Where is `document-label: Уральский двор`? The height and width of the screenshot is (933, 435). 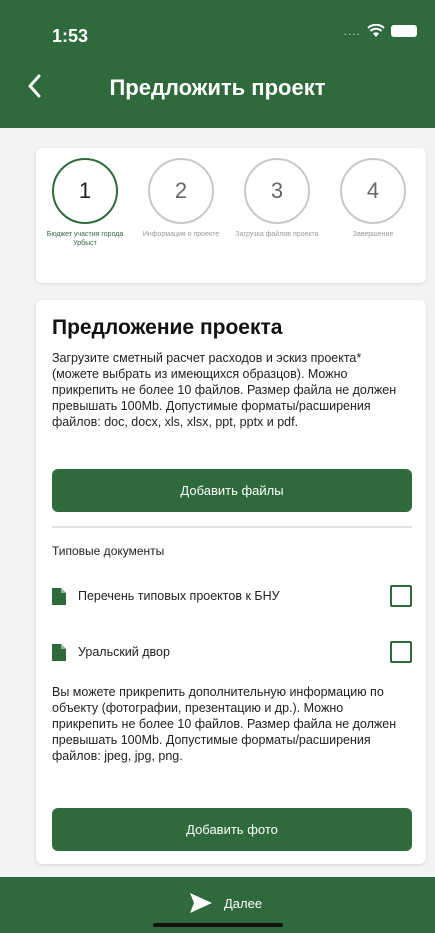 document-label: Уральский двор is located at coordinates (124, 652).